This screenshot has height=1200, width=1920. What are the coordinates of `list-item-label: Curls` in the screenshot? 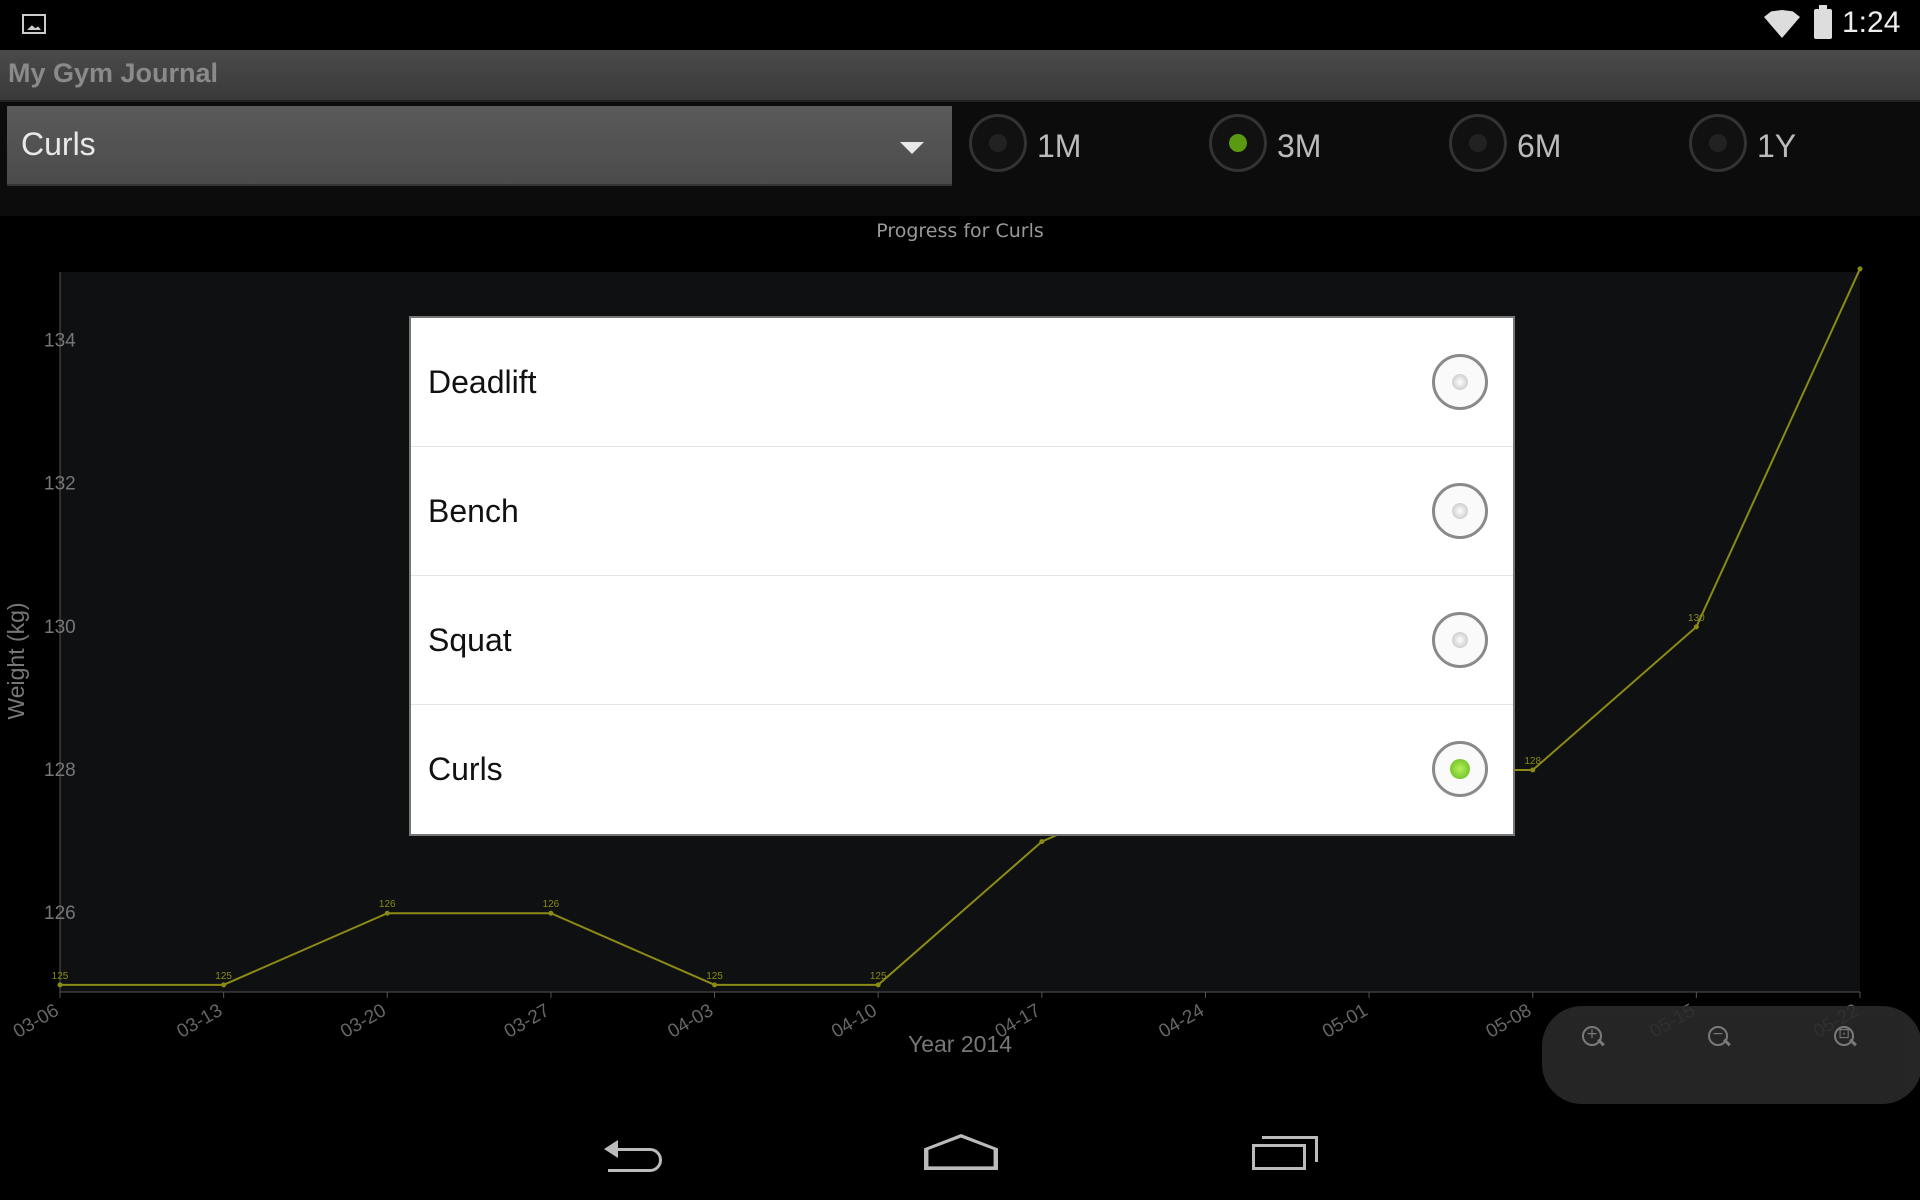 It's located at (465, 769).